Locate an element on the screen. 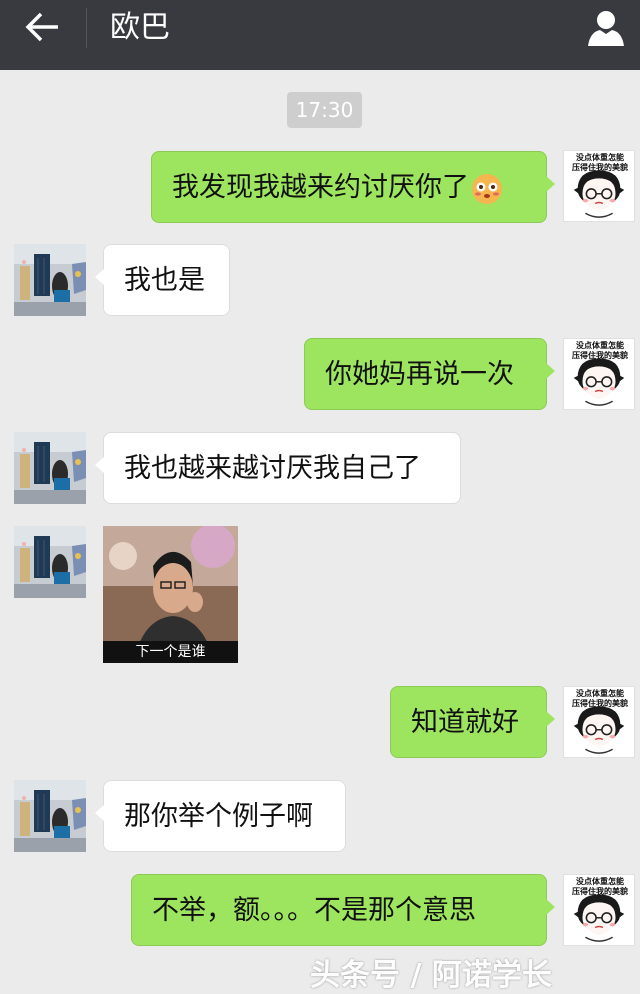  image-caption: 下一个是谁 is located at coordinates (170, 652).